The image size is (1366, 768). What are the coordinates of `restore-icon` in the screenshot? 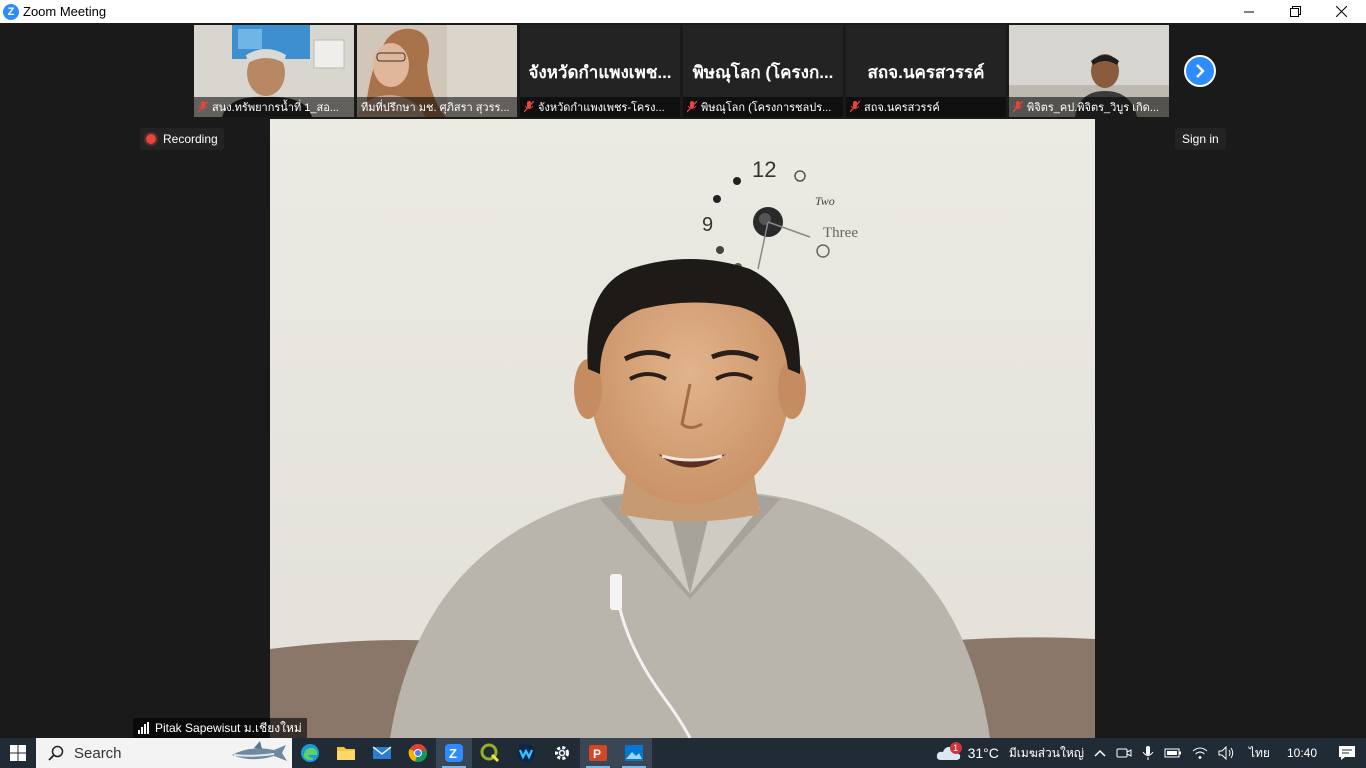 It's located at (1295, 11).